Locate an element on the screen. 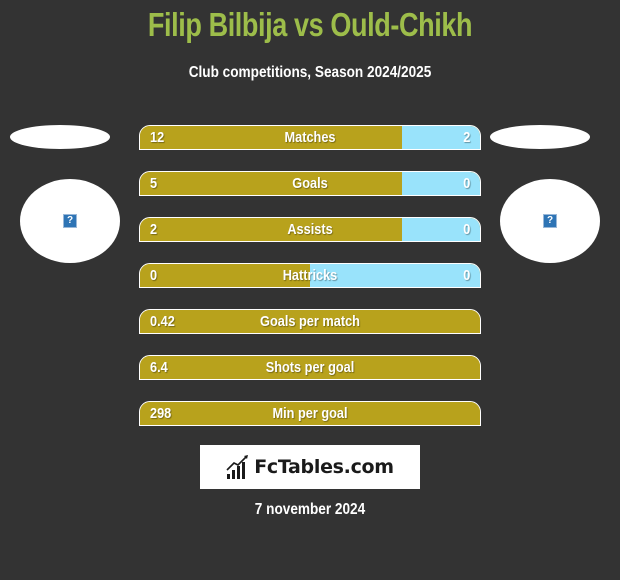  left-value: 12 is located at coordinates (157, 137).